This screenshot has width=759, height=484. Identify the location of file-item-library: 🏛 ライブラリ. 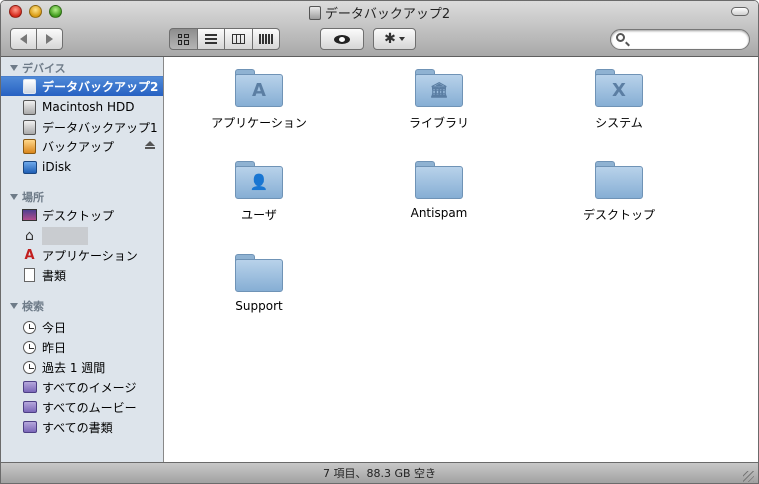
(439, 100).